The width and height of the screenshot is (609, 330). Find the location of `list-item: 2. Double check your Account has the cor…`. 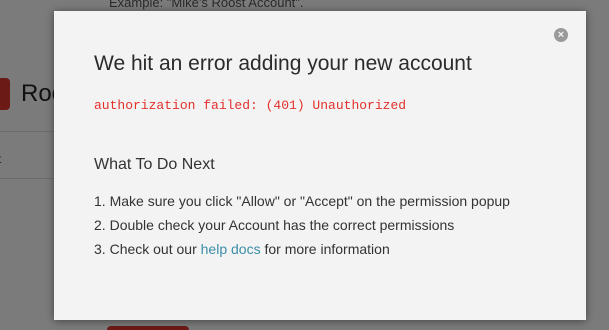

list-item: 2. Double check your Account has the cor… is located at coordinates (302, 226).